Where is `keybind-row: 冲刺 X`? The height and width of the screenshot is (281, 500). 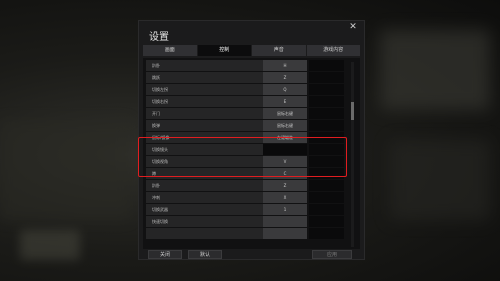
keybind-row: 冲刺 X is located at coordinates (246, 197).